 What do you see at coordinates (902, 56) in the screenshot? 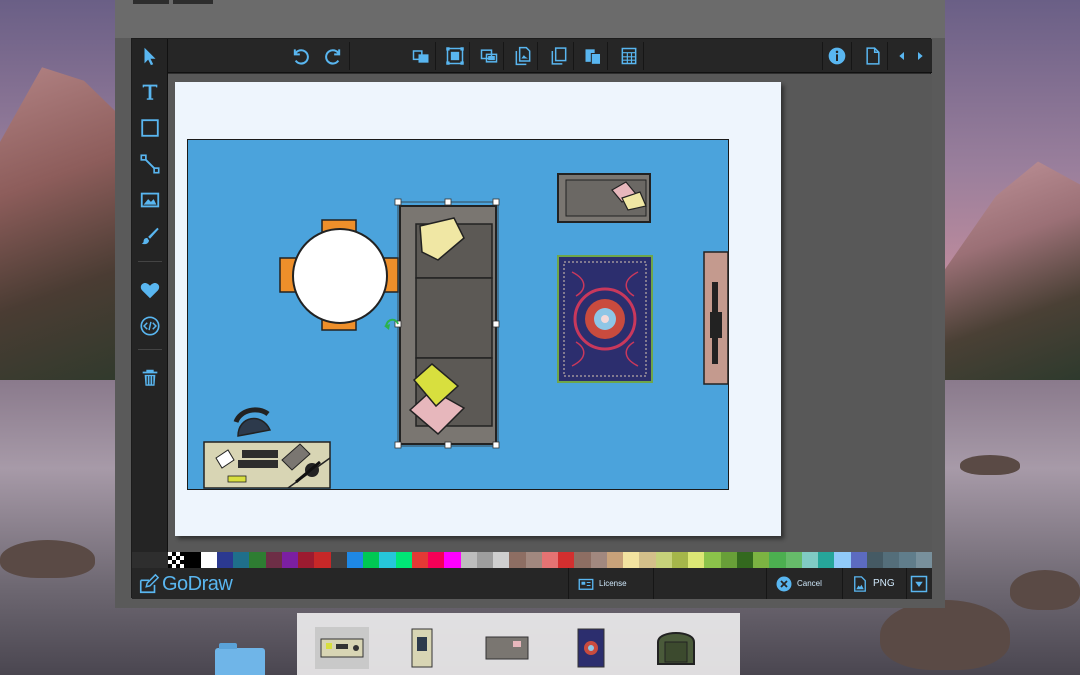
I see `collapse-left-button` at bounding box center [902, 56].